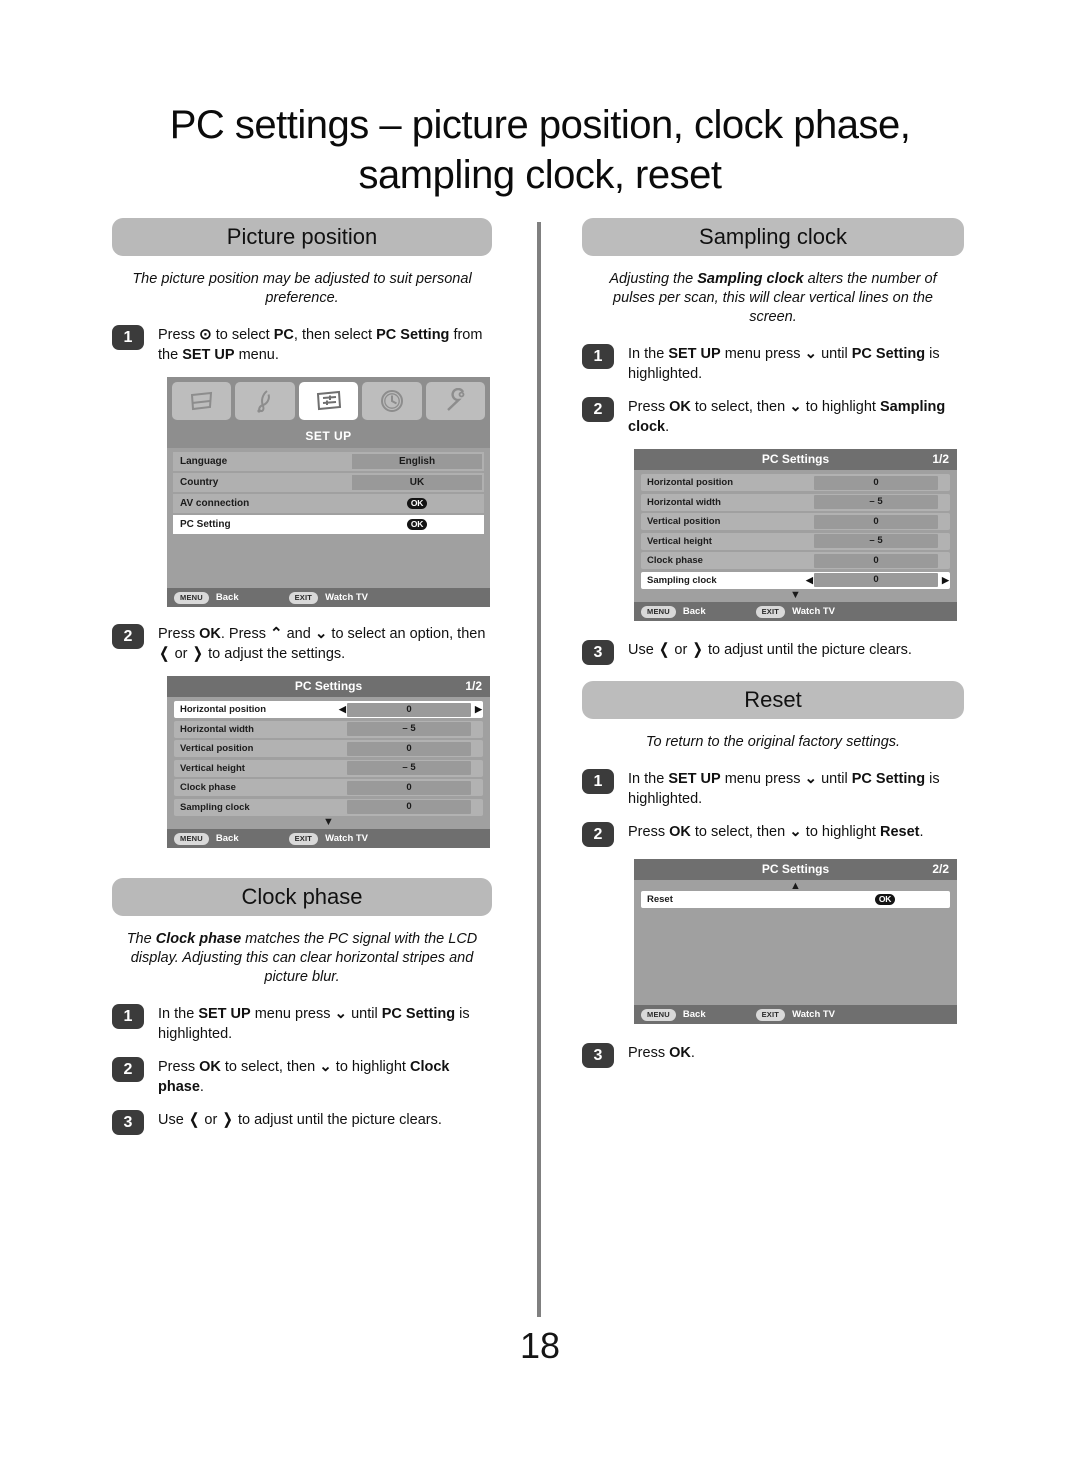 The image size is (1080, 1473). I want to click on setup-row-country: Country UK, so click(328, 482).